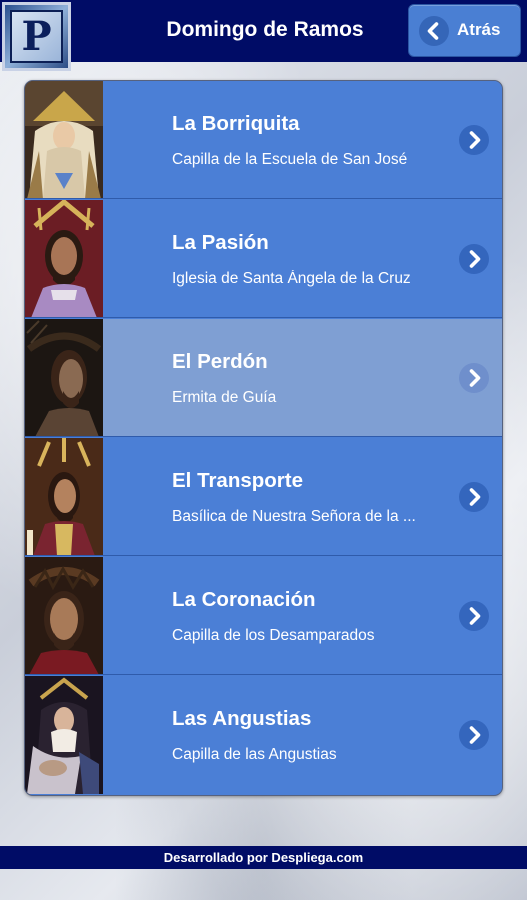  What do you see at coordinates (290, 159) in the screenshot?
I see `item-subtitle: Capilla de la Escuela de San José` at bounding box center [290, 159].